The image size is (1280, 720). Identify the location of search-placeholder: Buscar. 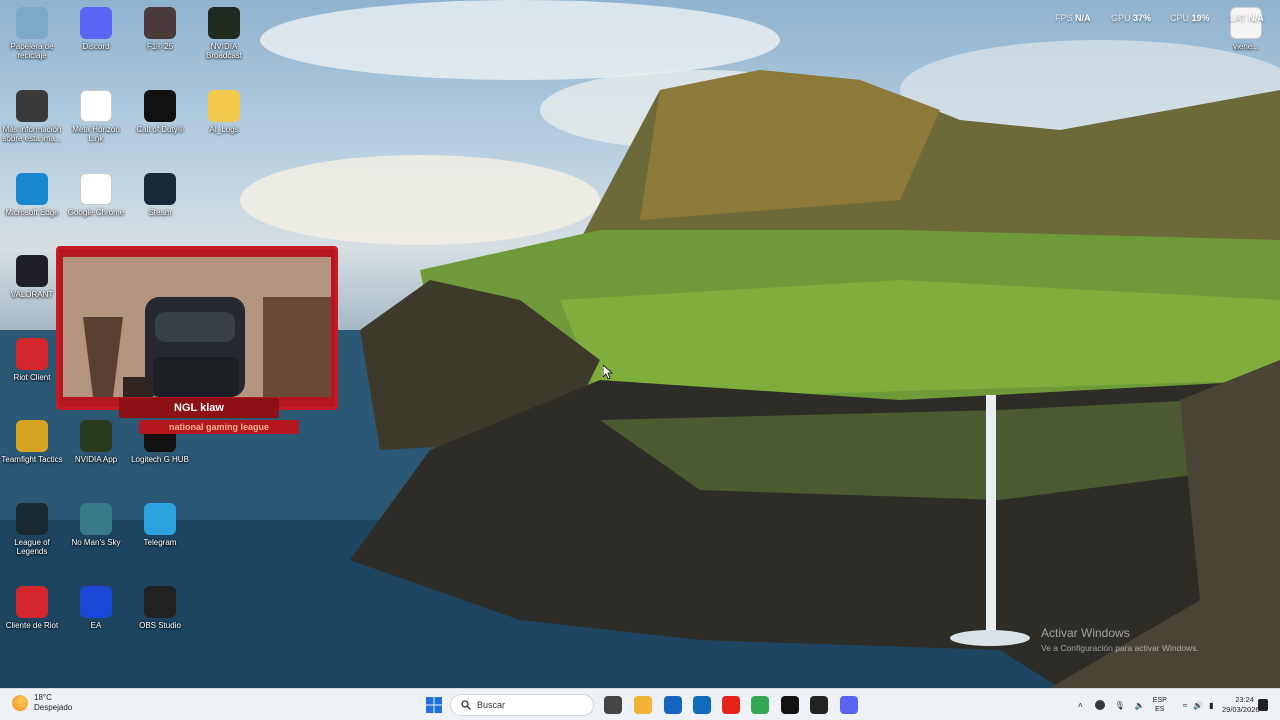
(491, 705).